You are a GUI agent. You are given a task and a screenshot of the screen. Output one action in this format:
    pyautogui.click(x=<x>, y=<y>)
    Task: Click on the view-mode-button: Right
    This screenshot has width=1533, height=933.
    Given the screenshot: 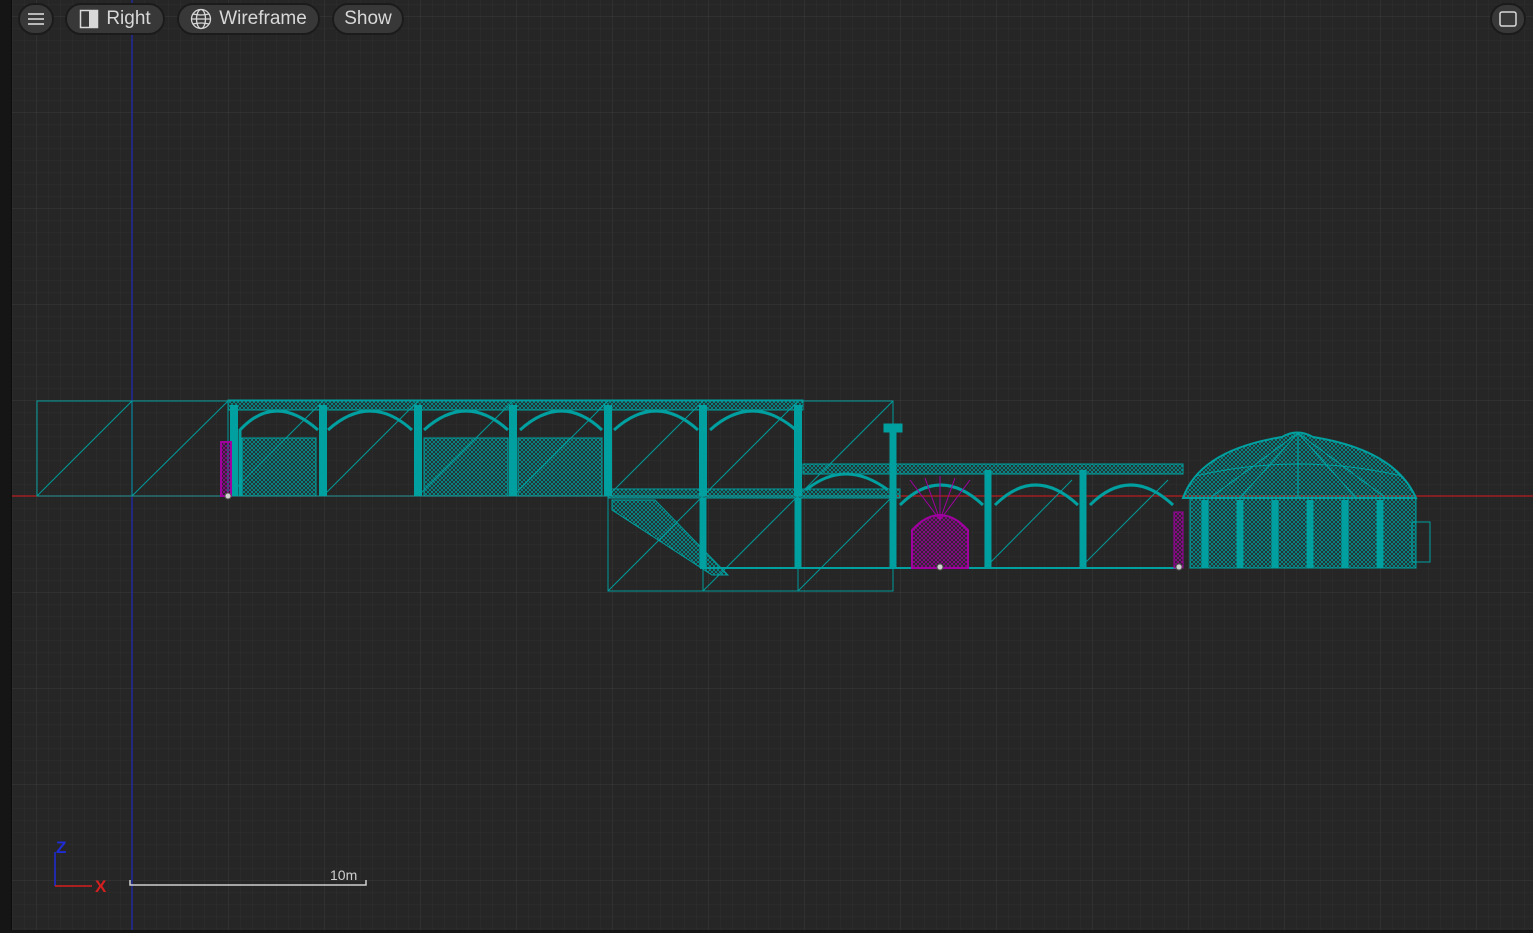 What is the action you would take?
    pyautogui.click(x=115, y=19)
    